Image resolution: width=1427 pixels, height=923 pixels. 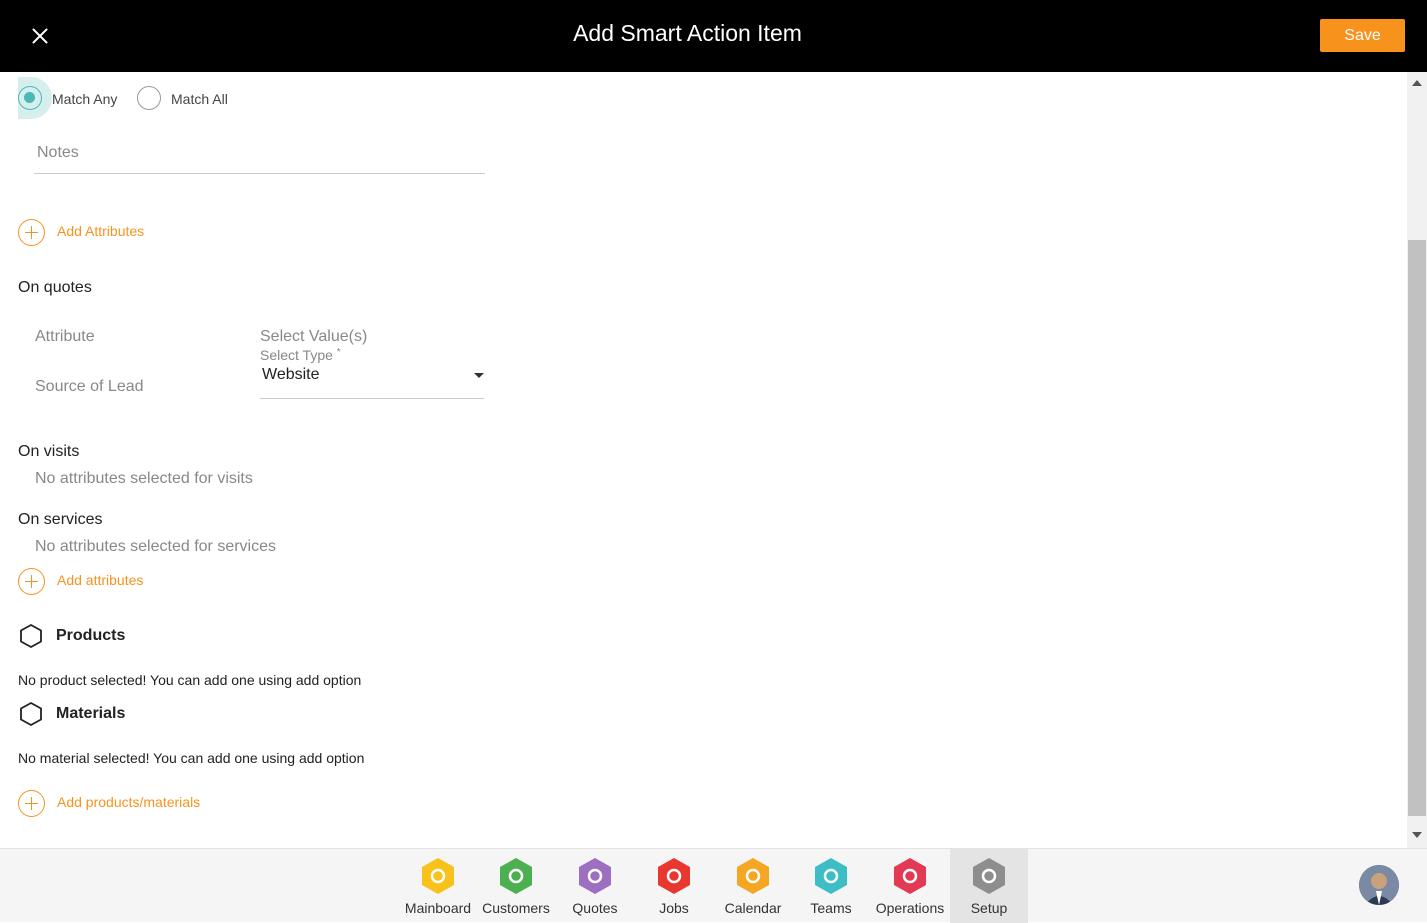 What do you see at coordinates (91, 713) in the screenshot?
I see `materials-heading: Materials` at bounding box center [91, 713].